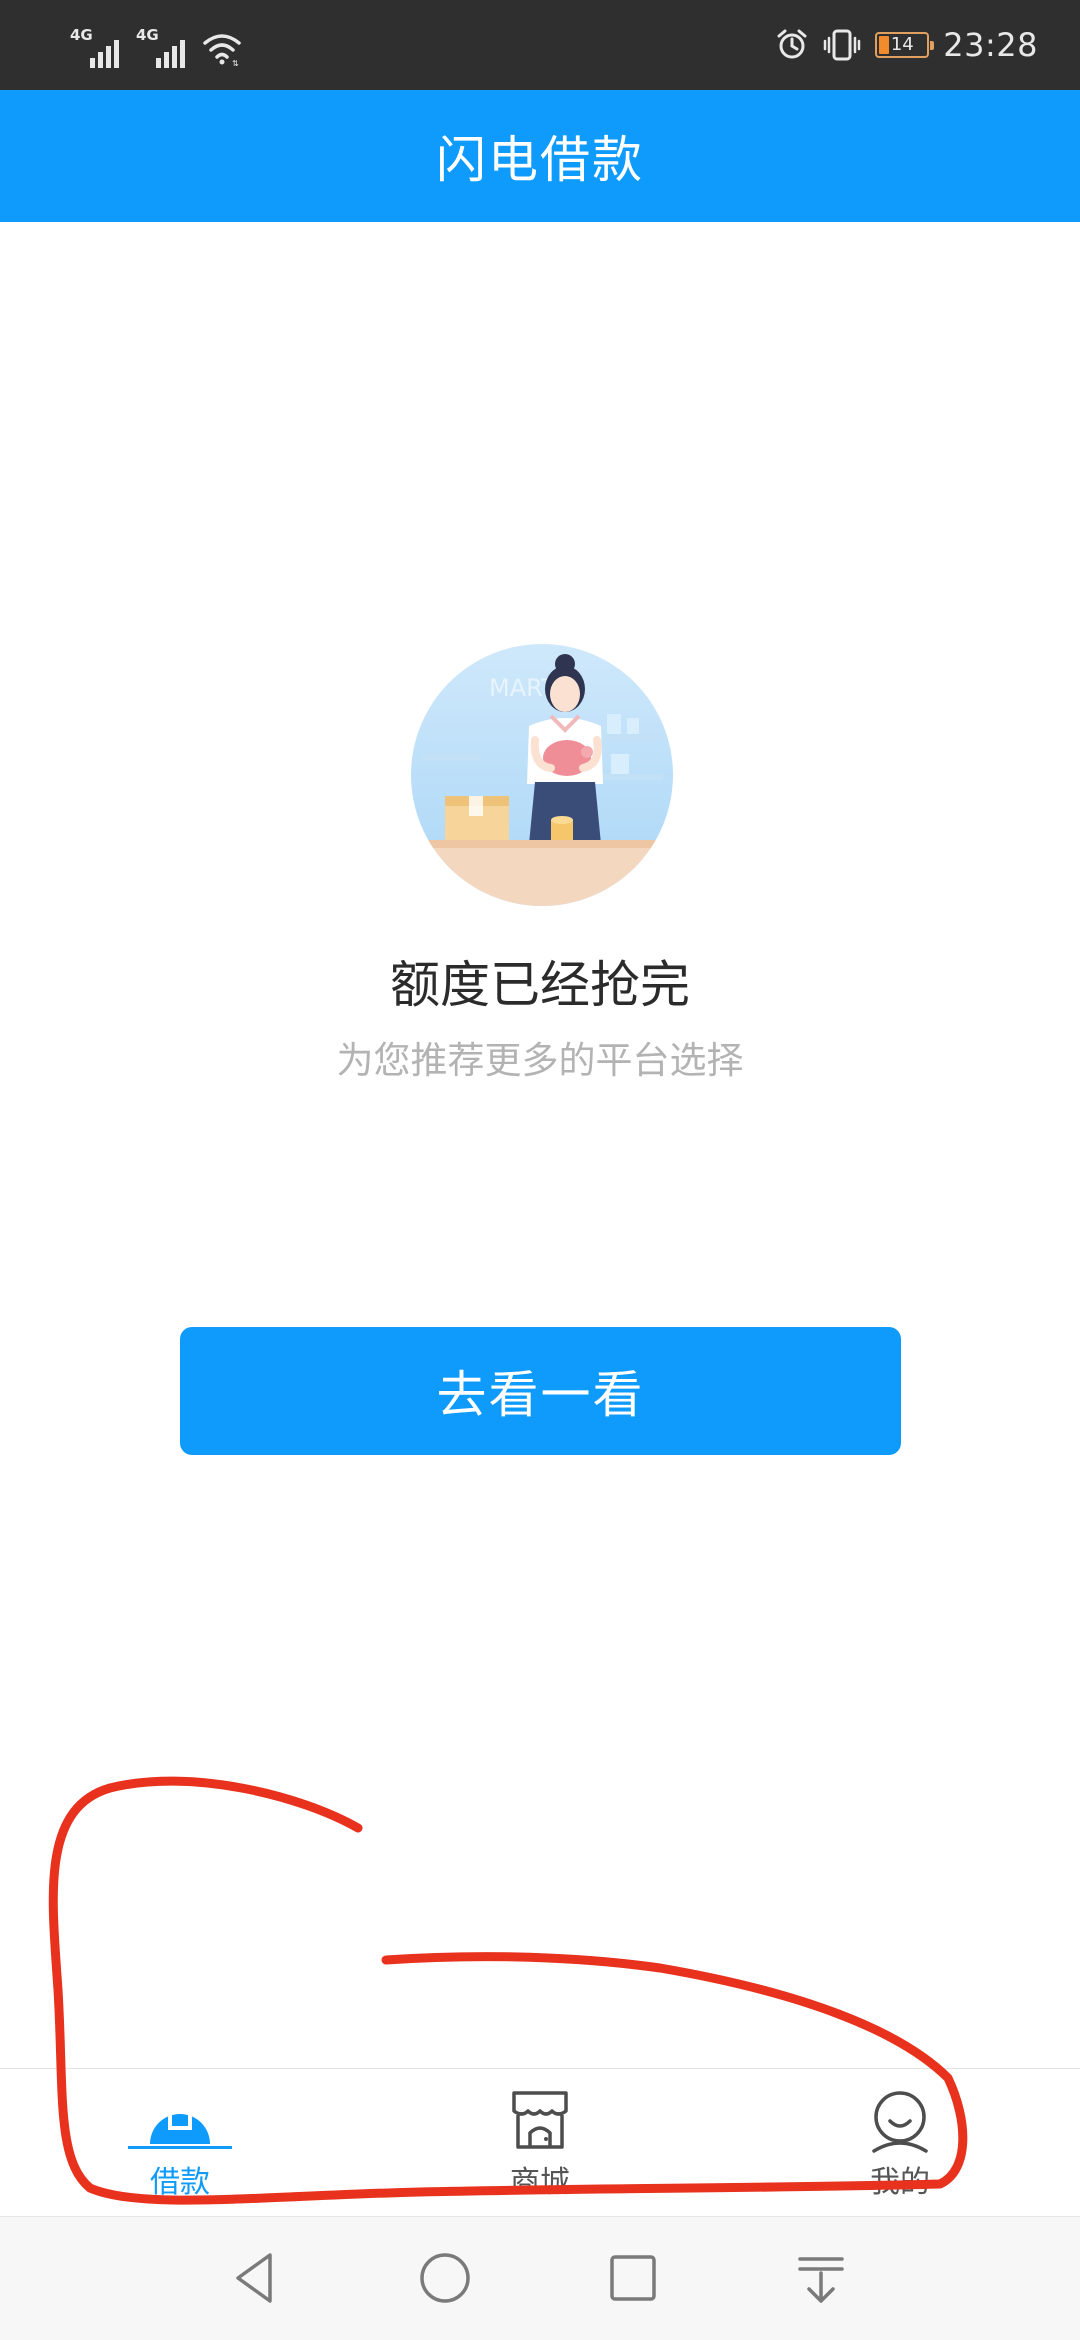 This screenshot has width=1080, height=2340. Describe the element at coordinates (222, 51) in the screenshot. I see `wifi-icon: ⇅` at that location.